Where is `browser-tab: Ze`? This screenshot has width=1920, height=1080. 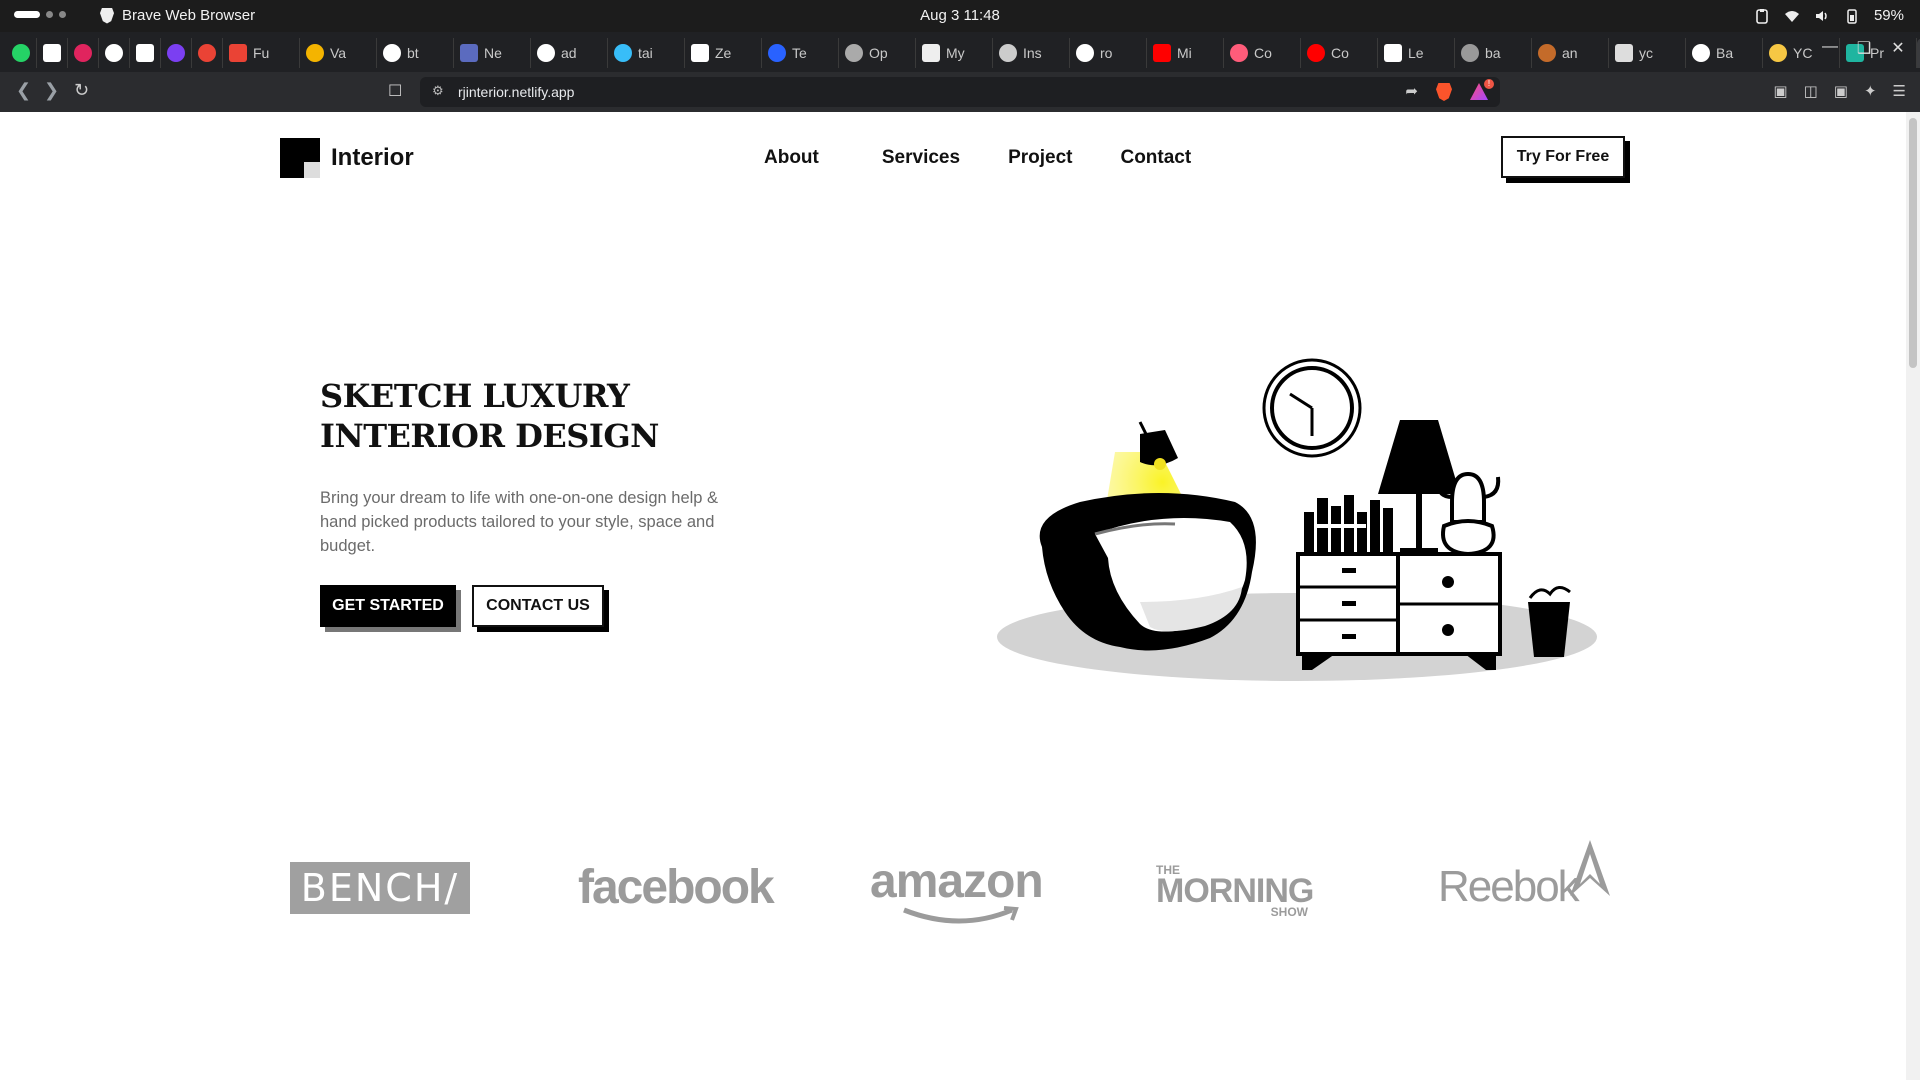 browser-tab: Ze is located at coordinates (723, 53).